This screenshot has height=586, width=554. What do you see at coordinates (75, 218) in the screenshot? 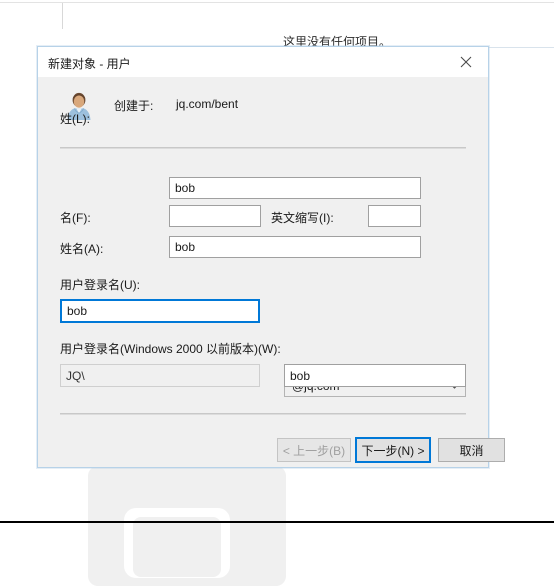
I see `last-name-label: 名(F):` at bounding box center [75, 218].